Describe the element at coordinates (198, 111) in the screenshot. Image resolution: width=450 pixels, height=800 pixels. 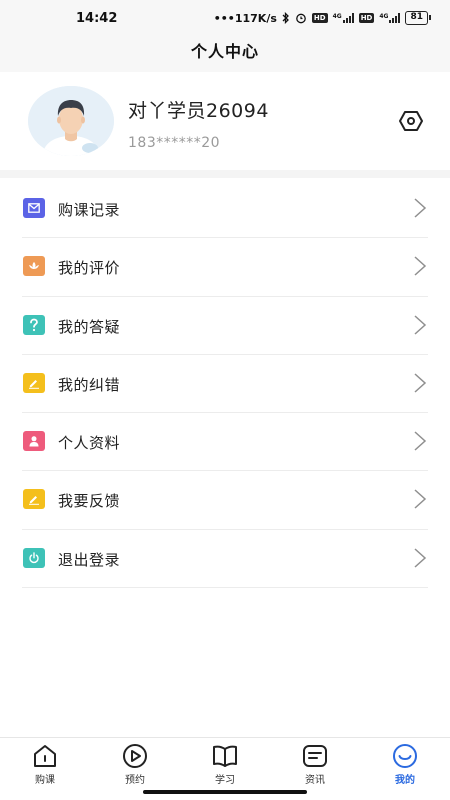
I see `user-name: 对丫学员26094` at that location.